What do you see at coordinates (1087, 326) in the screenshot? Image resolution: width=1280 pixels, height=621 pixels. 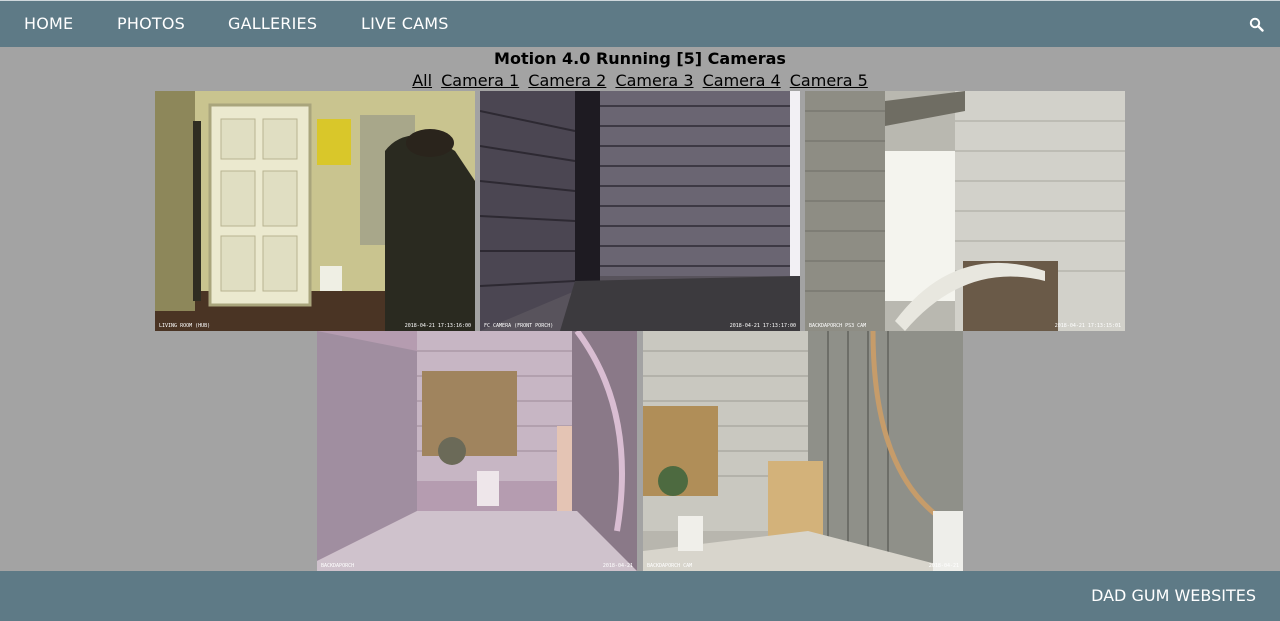 I see `camera-3-timestamp: 2018-04-21 17:13:15:01` at bounding box center [1087, 326].